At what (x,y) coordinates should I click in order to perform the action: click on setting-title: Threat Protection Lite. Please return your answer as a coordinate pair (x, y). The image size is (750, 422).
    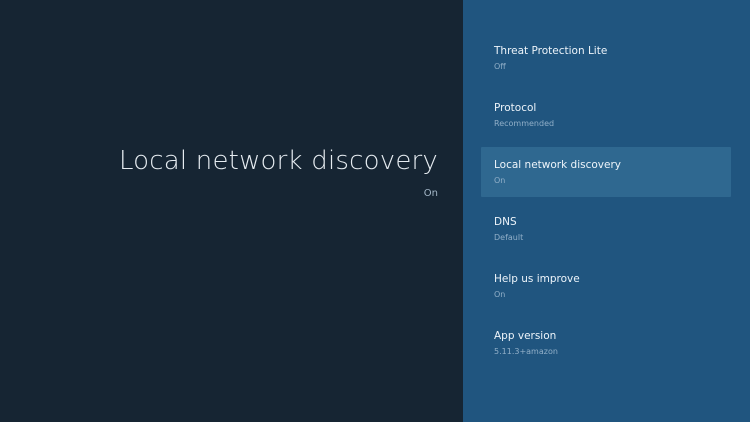
    Looking at the image, I should click on (551, 51).